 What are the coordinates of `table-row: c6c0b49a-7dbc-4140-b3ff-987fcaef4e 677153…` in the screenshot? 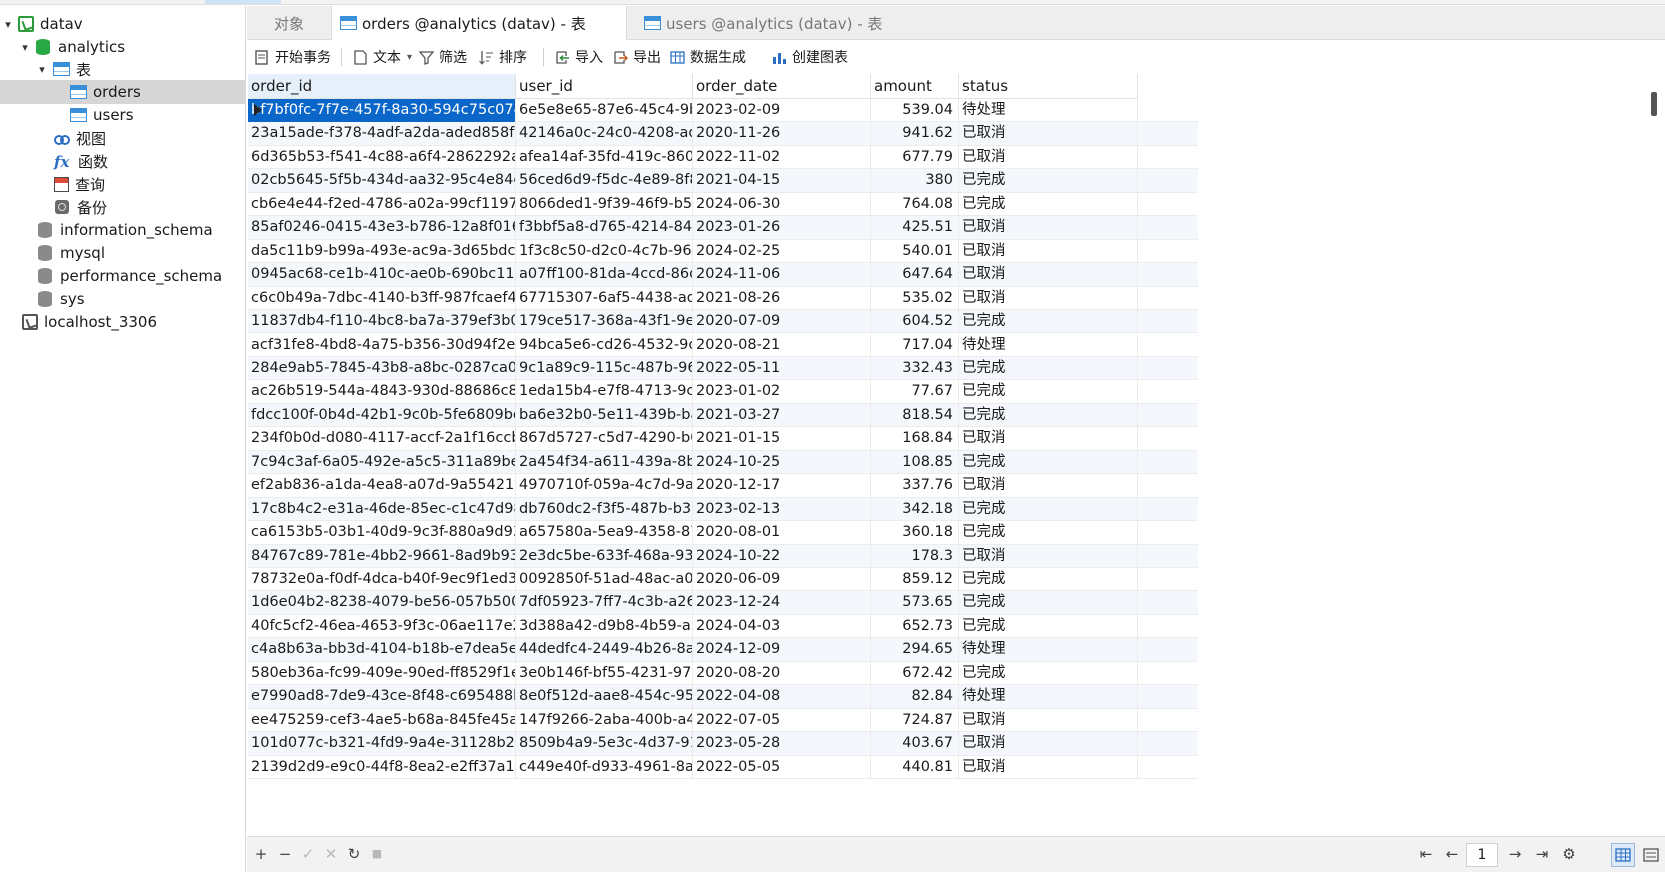 It's located at (723, 298).